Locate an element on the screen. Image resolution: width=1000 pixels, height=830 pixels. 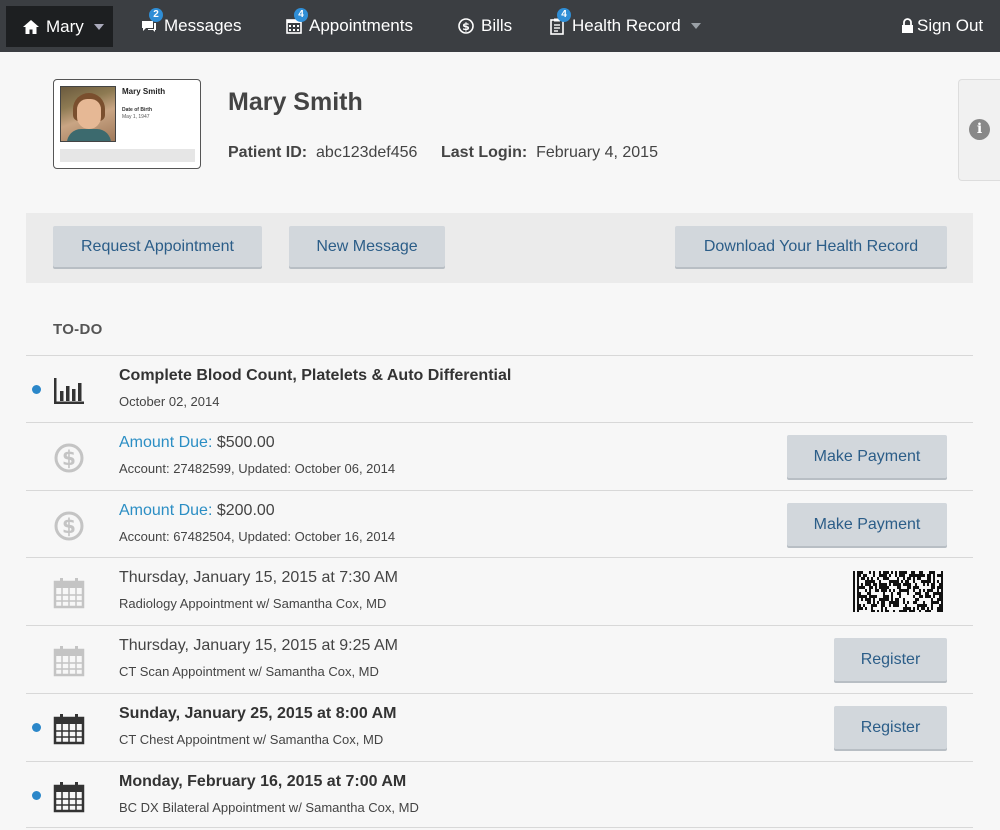
nav-health-record: 4 Health Record is located at coordinates (624, 26).